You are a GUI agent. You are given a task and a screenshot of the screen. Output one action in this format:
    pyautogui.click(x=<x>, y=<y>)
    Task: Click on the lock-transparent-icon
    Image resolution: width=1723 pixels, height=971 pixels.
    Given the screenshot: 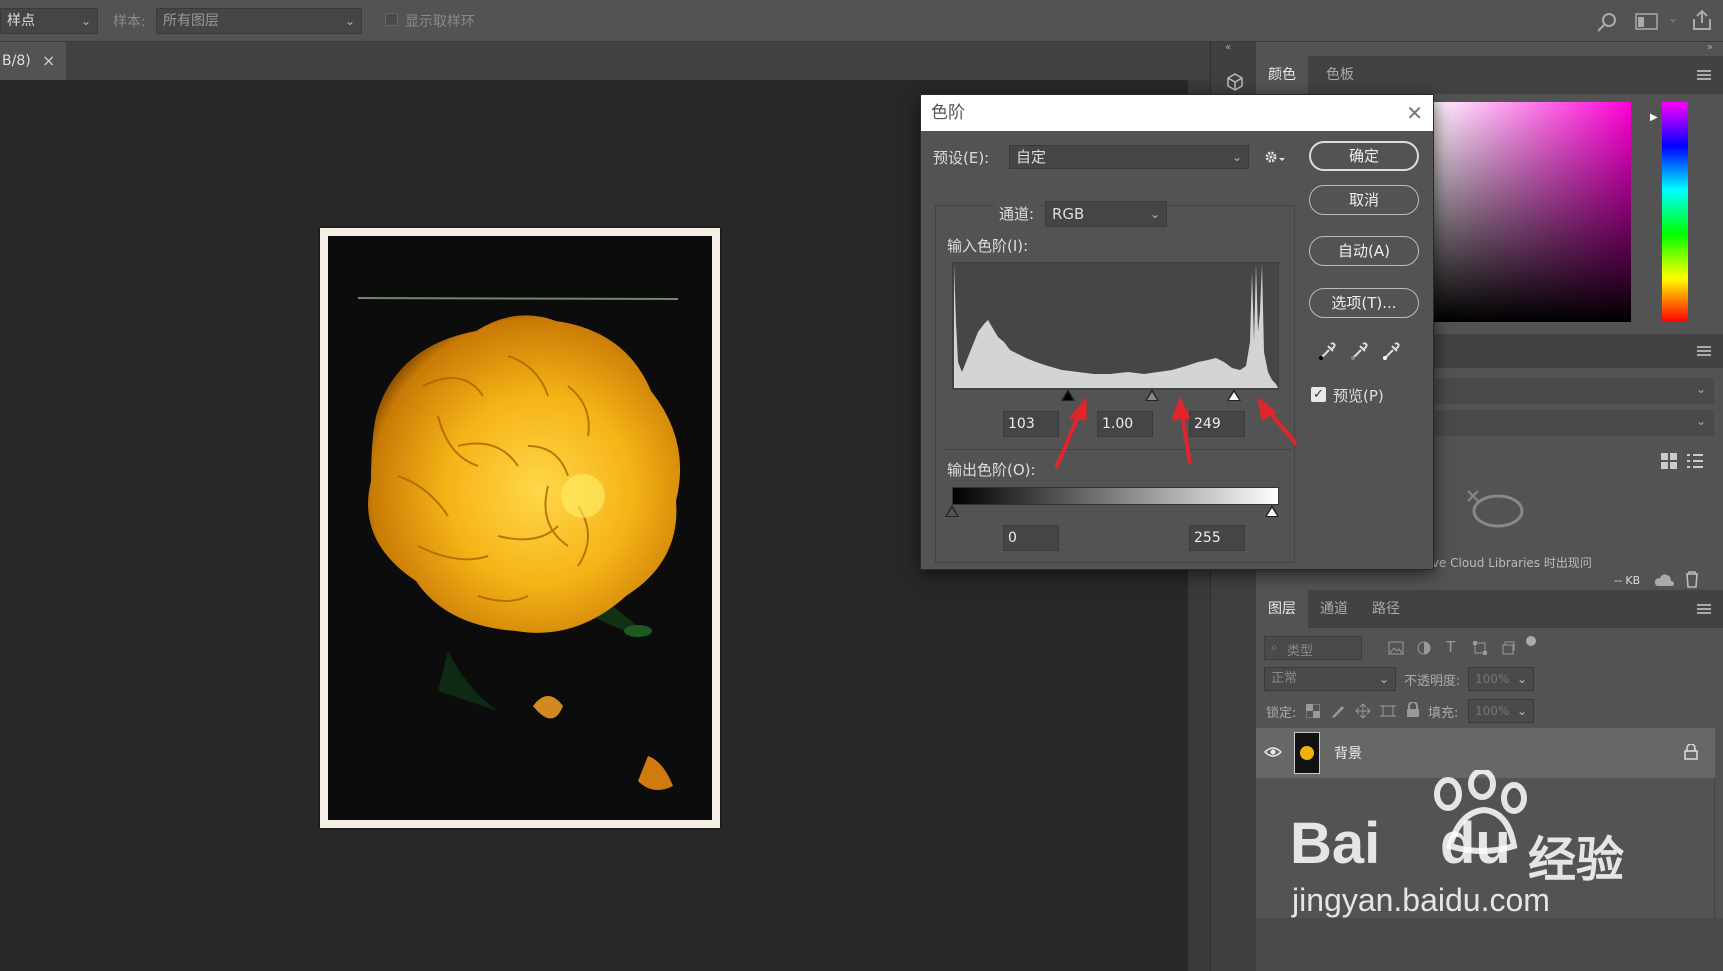 What is the action you would take?
    pyautogui.click(x=1313, y=711)
    